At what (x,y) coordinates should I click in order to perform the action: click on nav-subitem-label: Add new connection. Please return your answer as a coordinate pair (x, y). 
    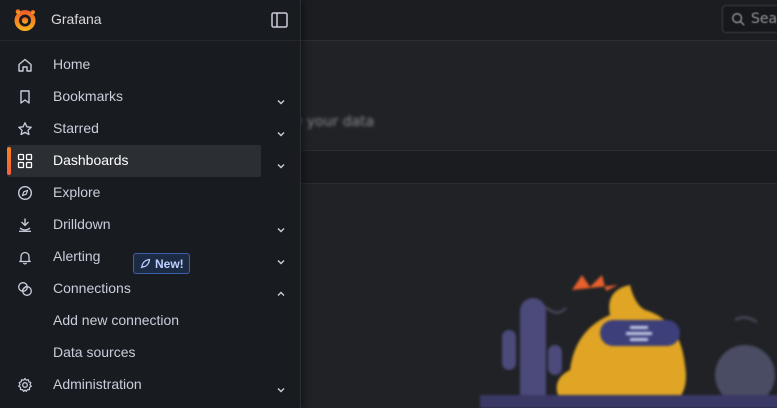
    Looking at the image, I should click on (116, 320).